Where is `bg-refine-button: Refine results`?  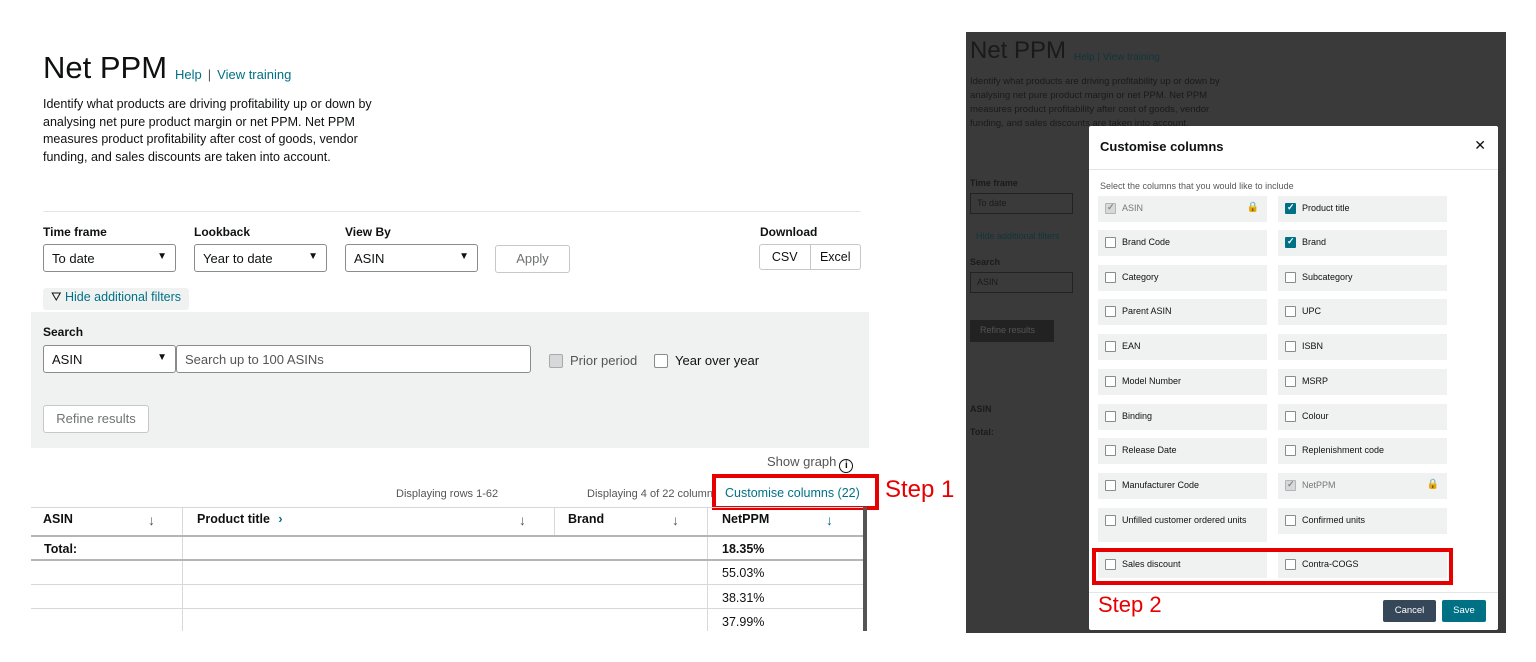 bg-refine-button: Refine results is located at coordinates (1012, 331).